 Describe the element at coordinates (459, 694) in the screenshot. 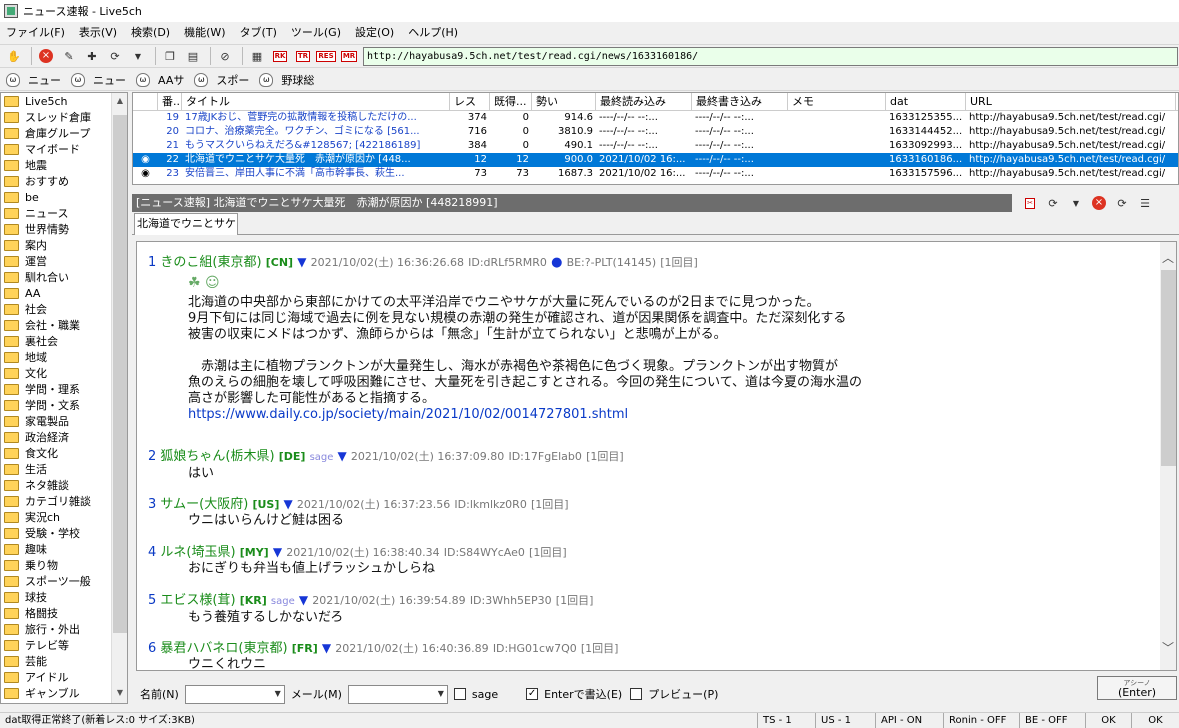

I see `sage-checkbox` at that location.